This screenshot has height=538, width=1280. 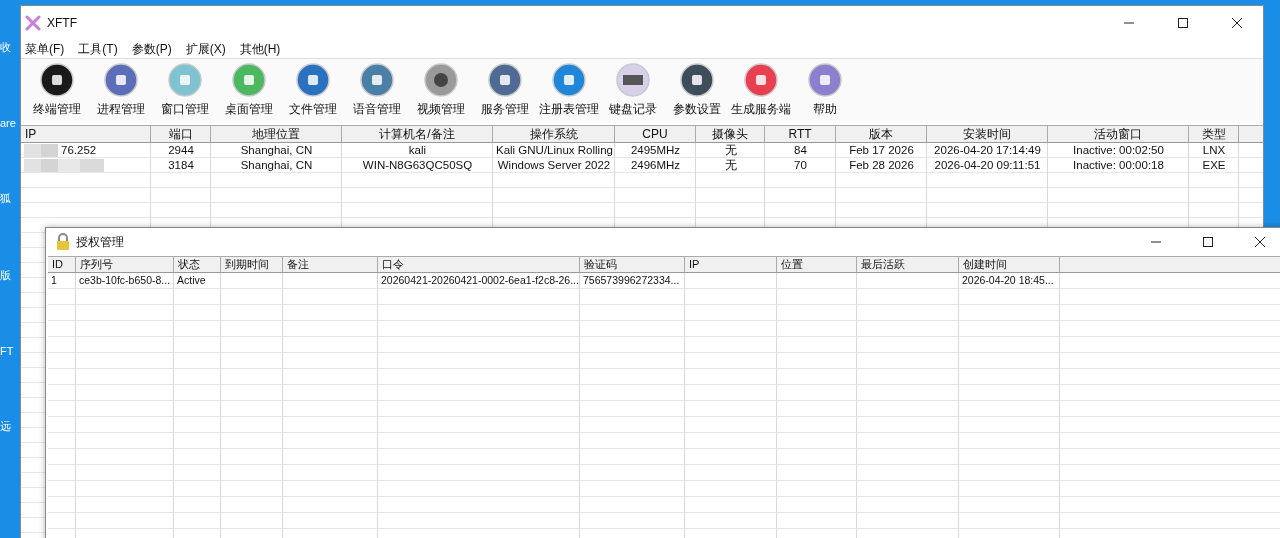 I want to click on table-cell: 2495MHz, so click(x=655, y=150).